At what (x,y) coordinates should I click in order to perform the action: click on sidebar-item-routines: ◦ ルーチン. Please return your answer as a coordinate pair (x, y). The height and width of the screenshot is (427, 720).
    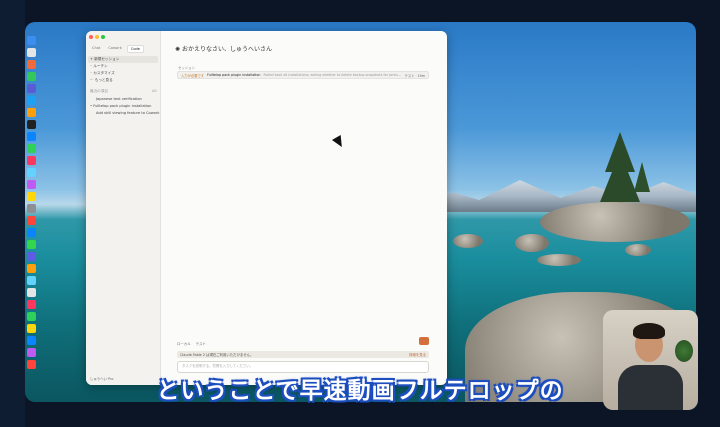
    Looking at the image, I should click on (99, 66).